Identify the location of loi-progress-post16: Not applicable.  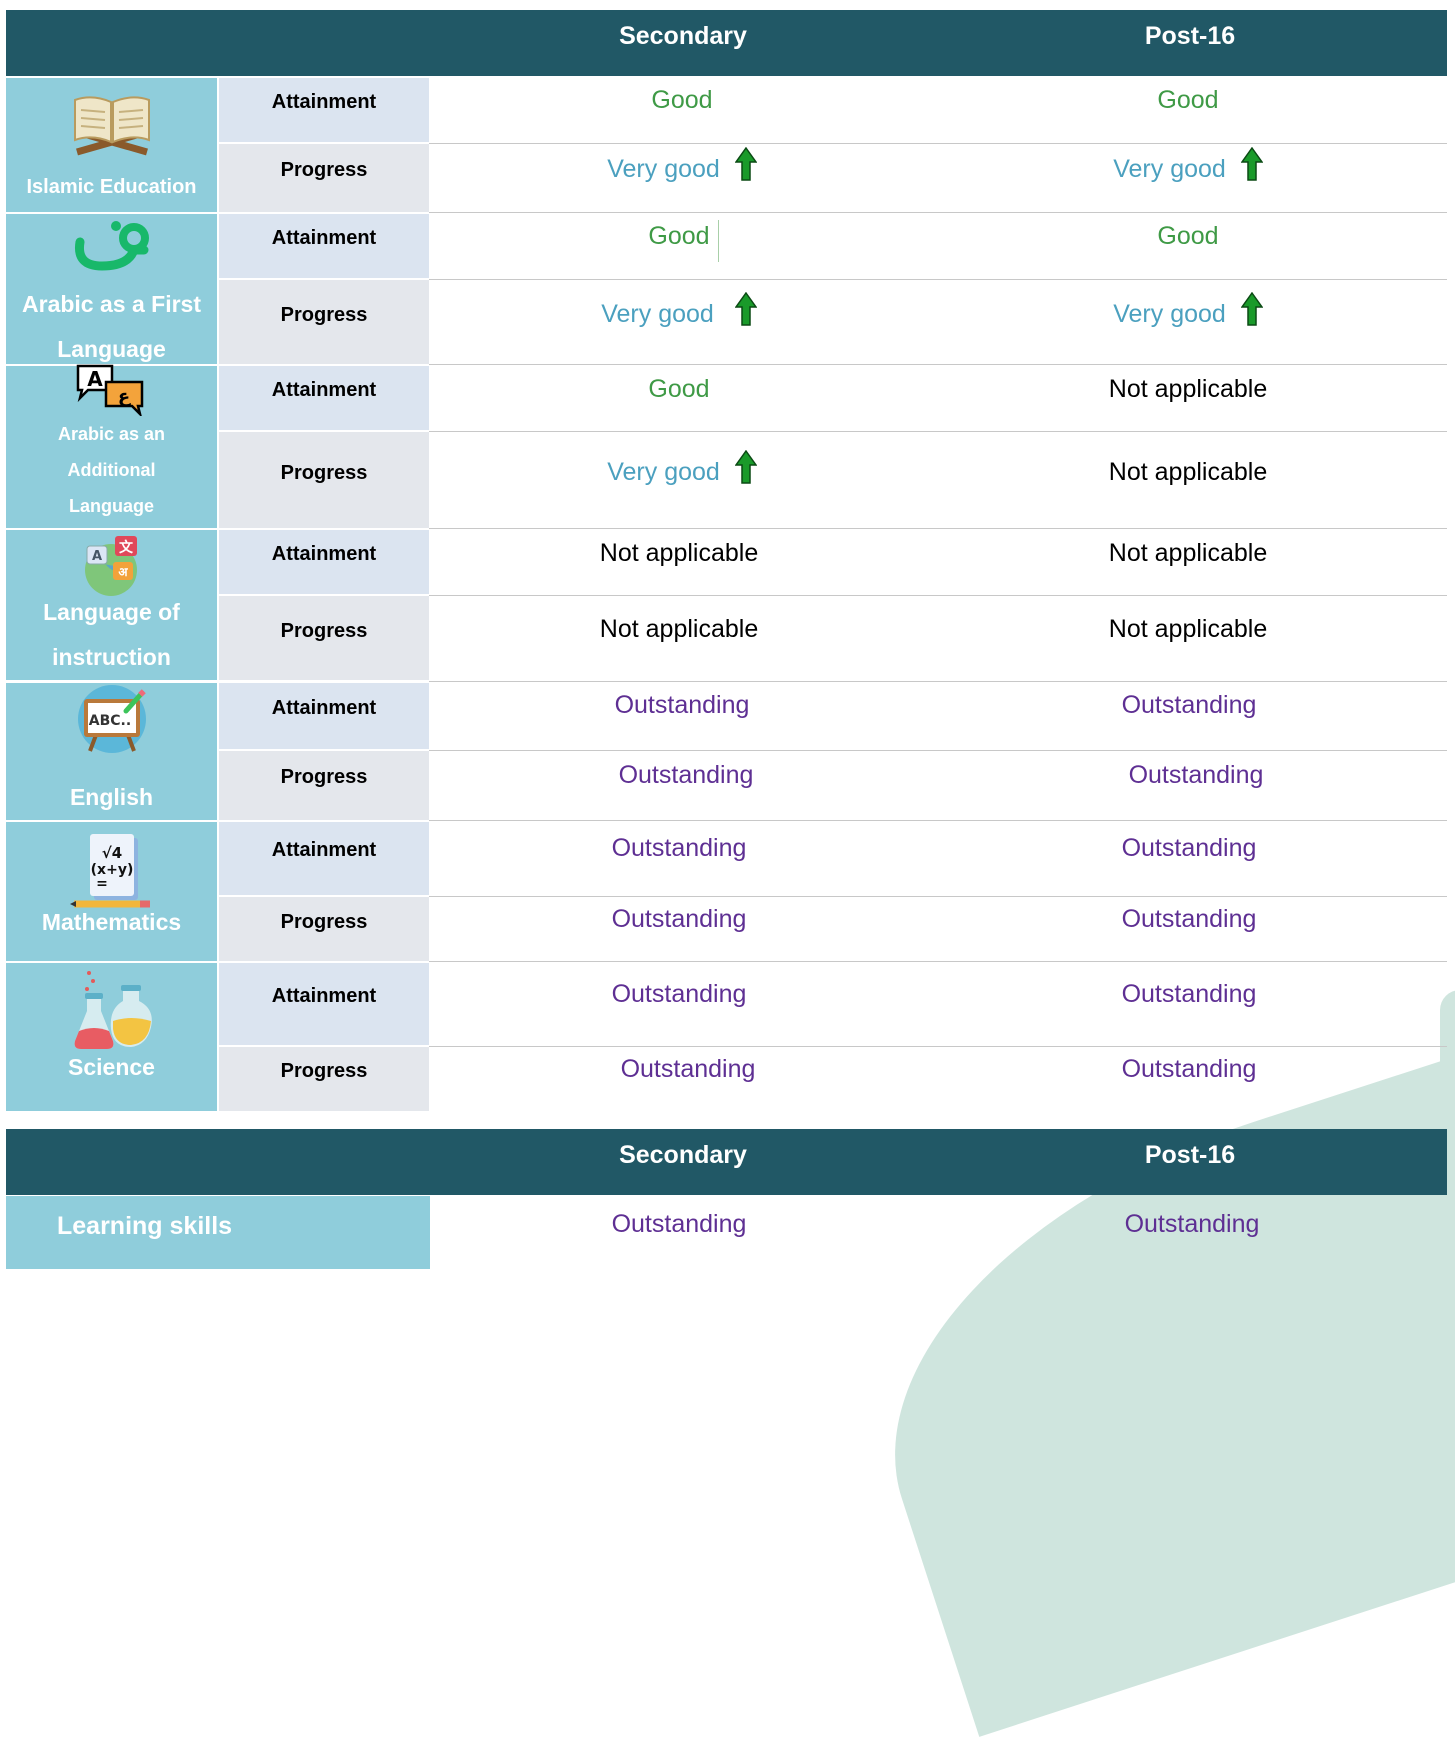
(1188, 629).